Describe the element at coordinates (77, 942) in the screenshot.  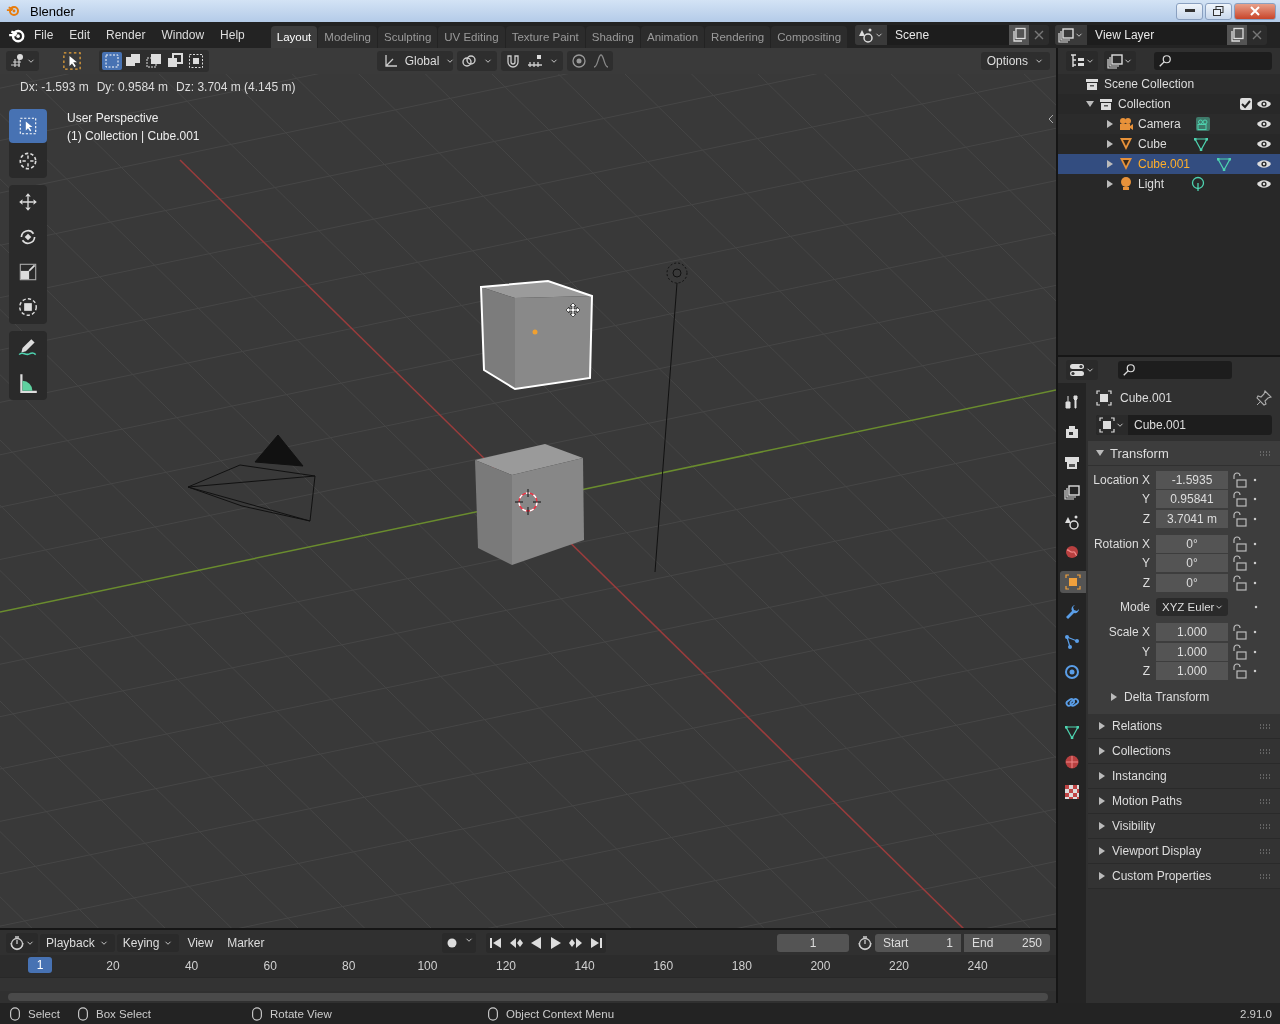
I see `menu-dropdown: Playback` at that location.